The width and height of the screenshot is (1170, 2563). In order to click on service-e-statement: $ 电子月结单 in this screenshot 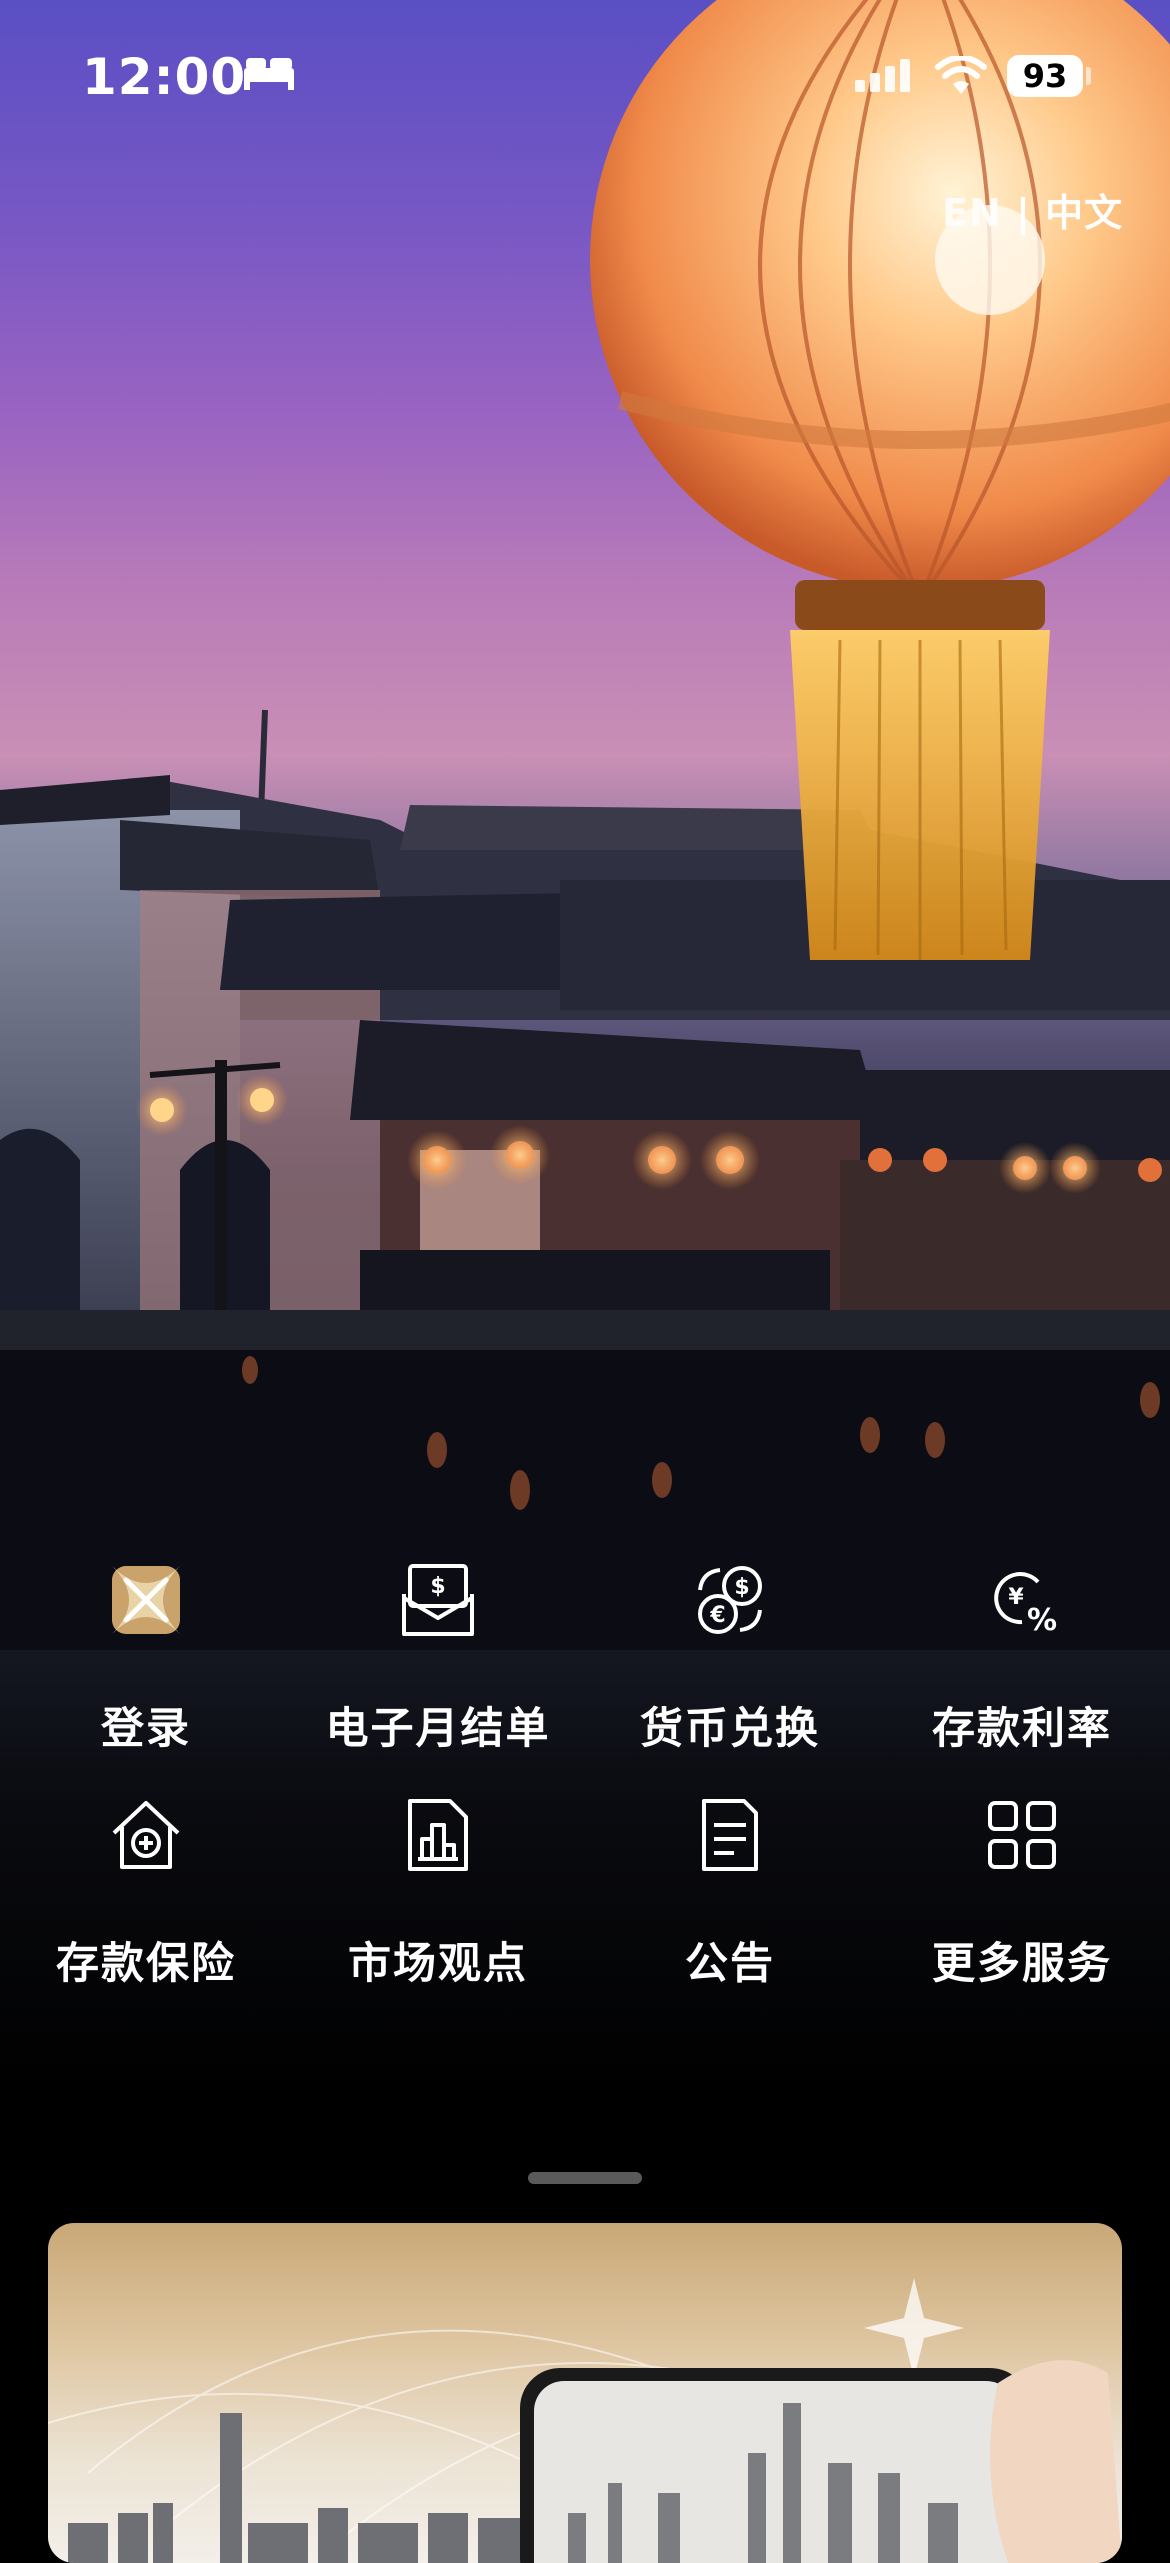, I will do `click(438, 1660)`.